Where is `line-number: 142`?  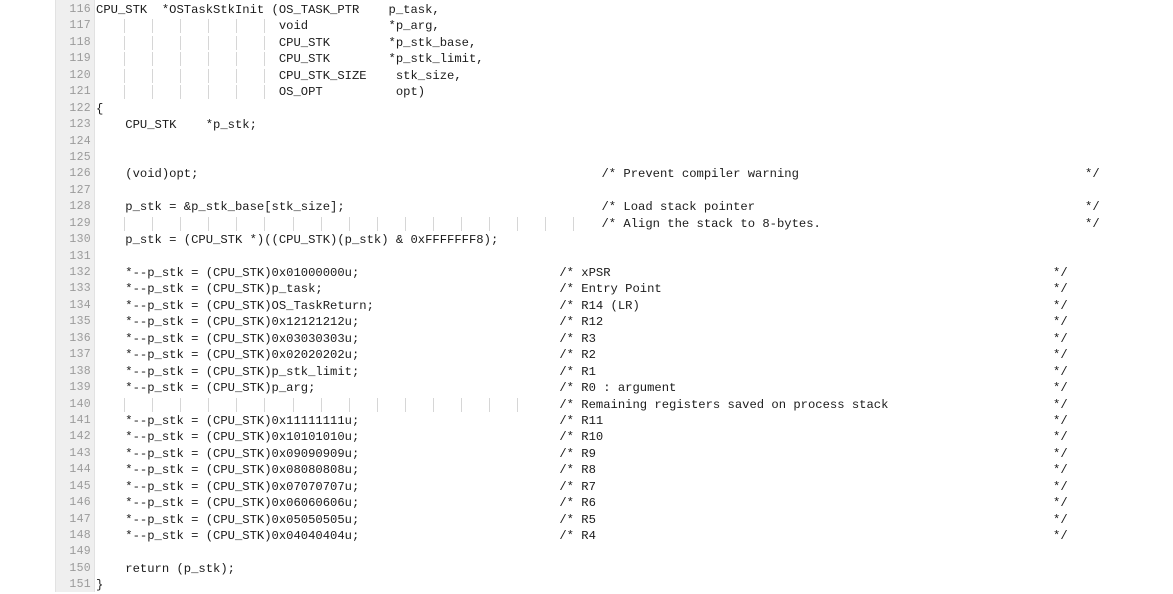 line-number: 142 is located at coordinates (80, 437).